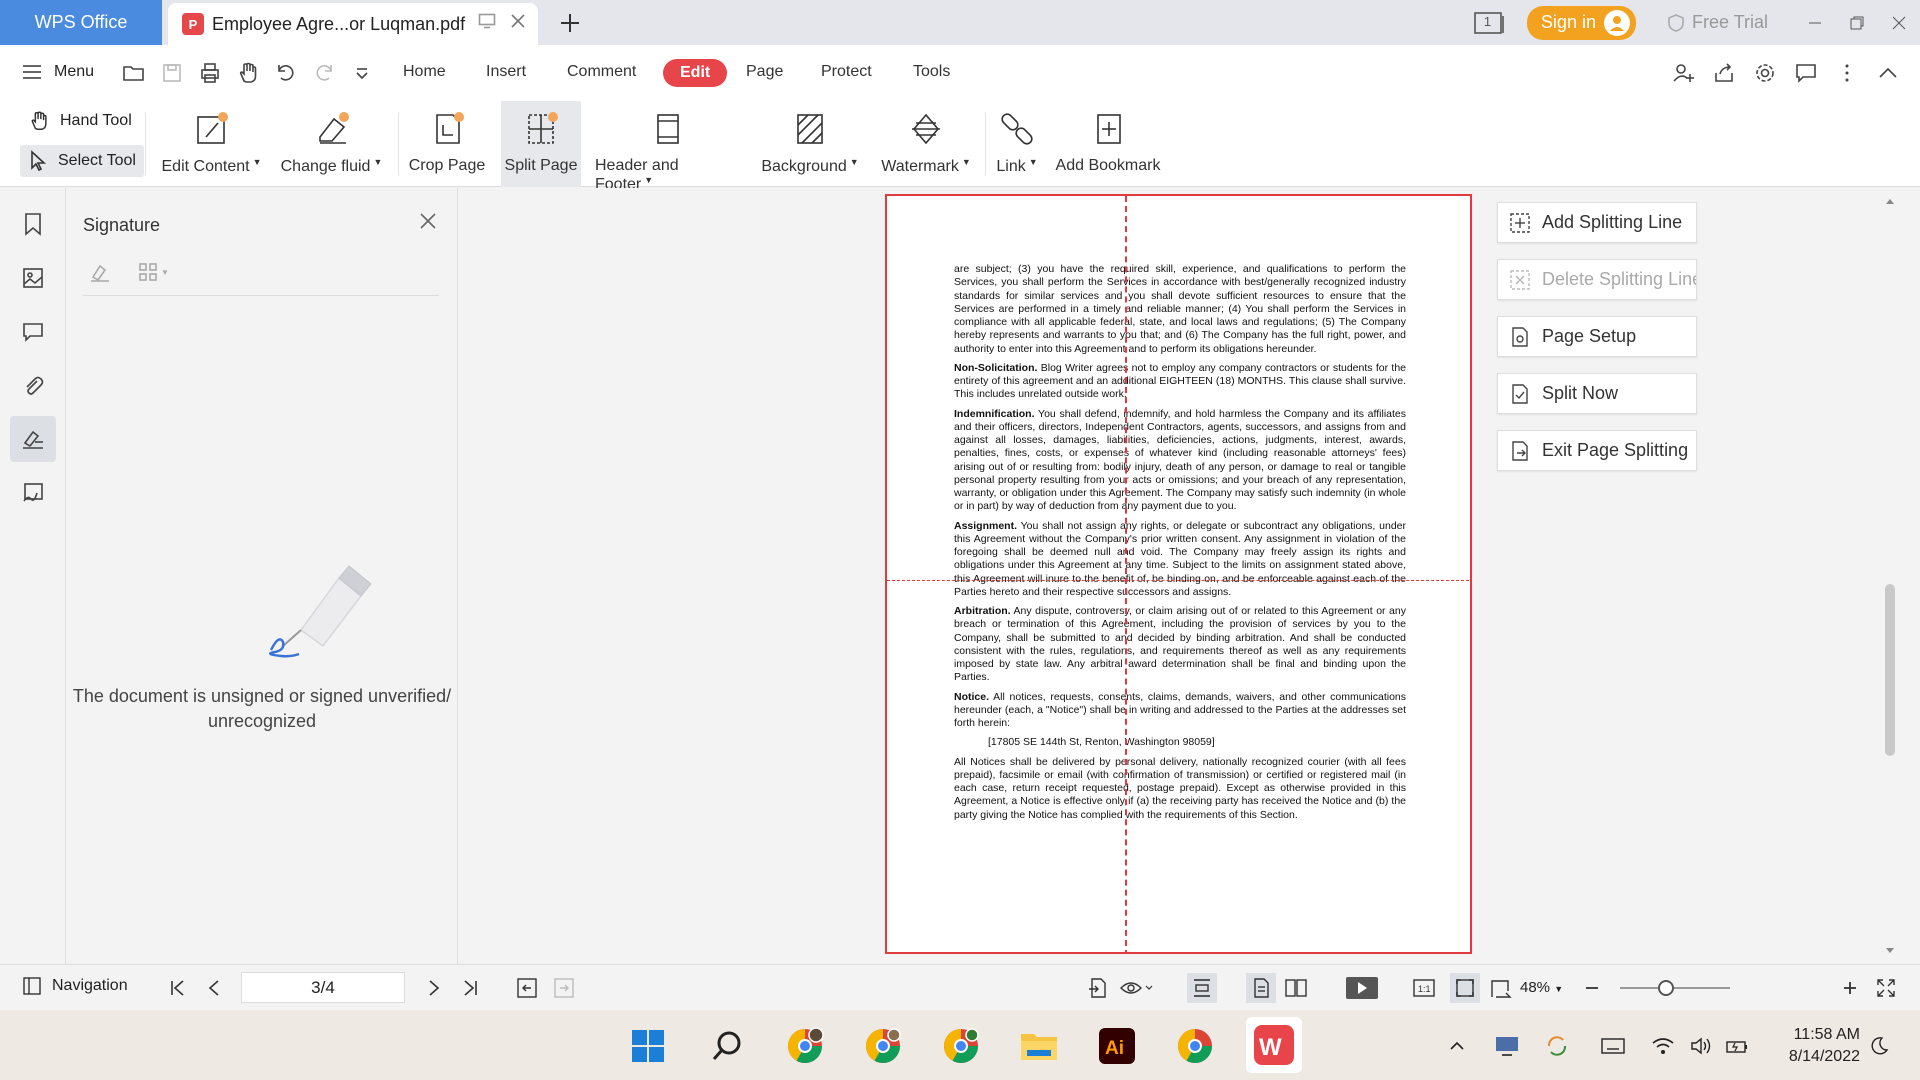 The image size is (1920, 1080). Describe the element at coordinates (1724, 73) in the screenshot. I see `export-icon` at that location.